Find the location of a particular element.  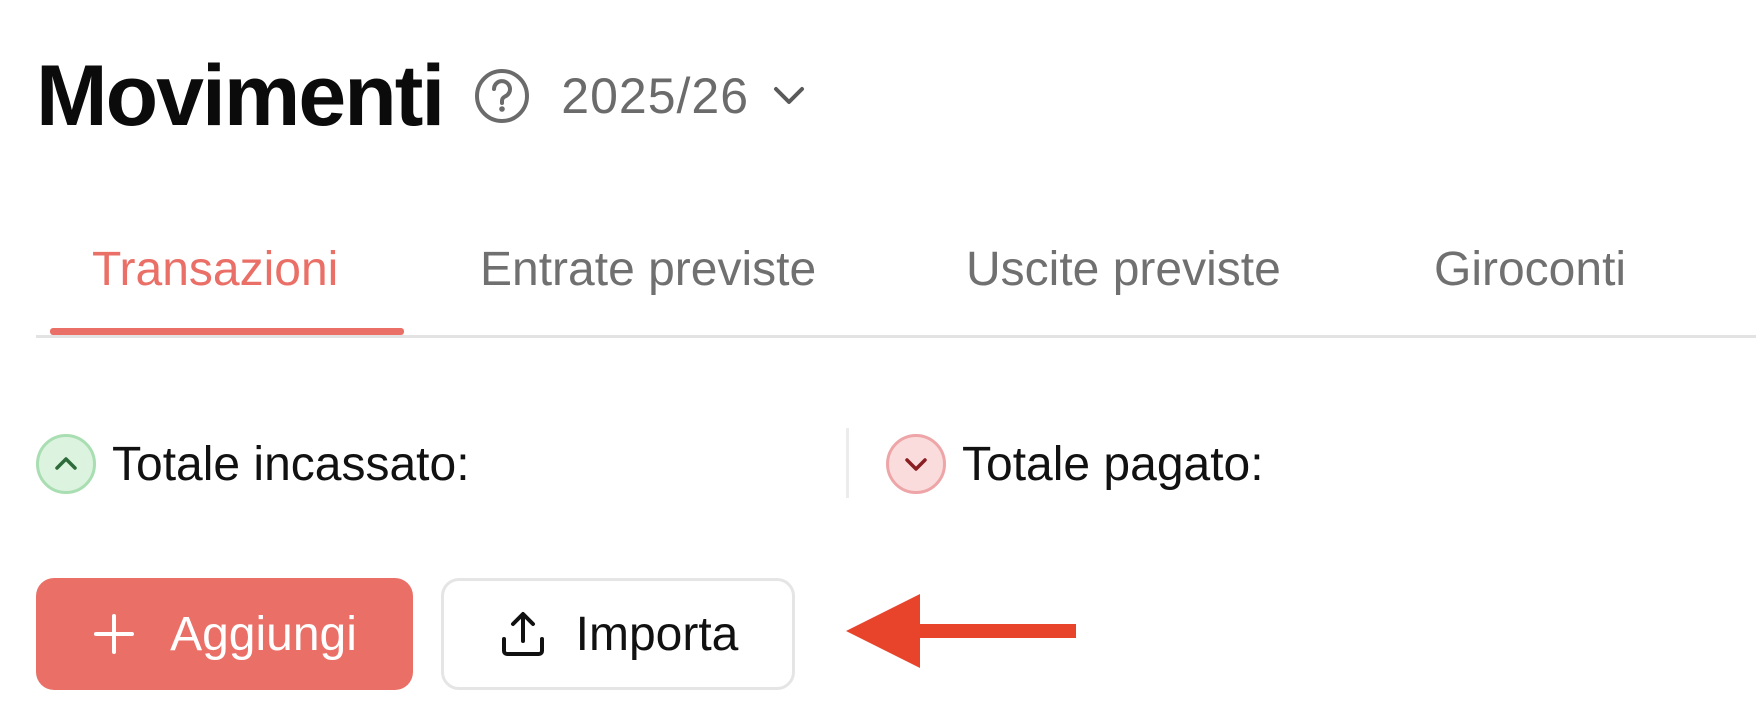

question-circle-icon is located at coordinates (502, 96).